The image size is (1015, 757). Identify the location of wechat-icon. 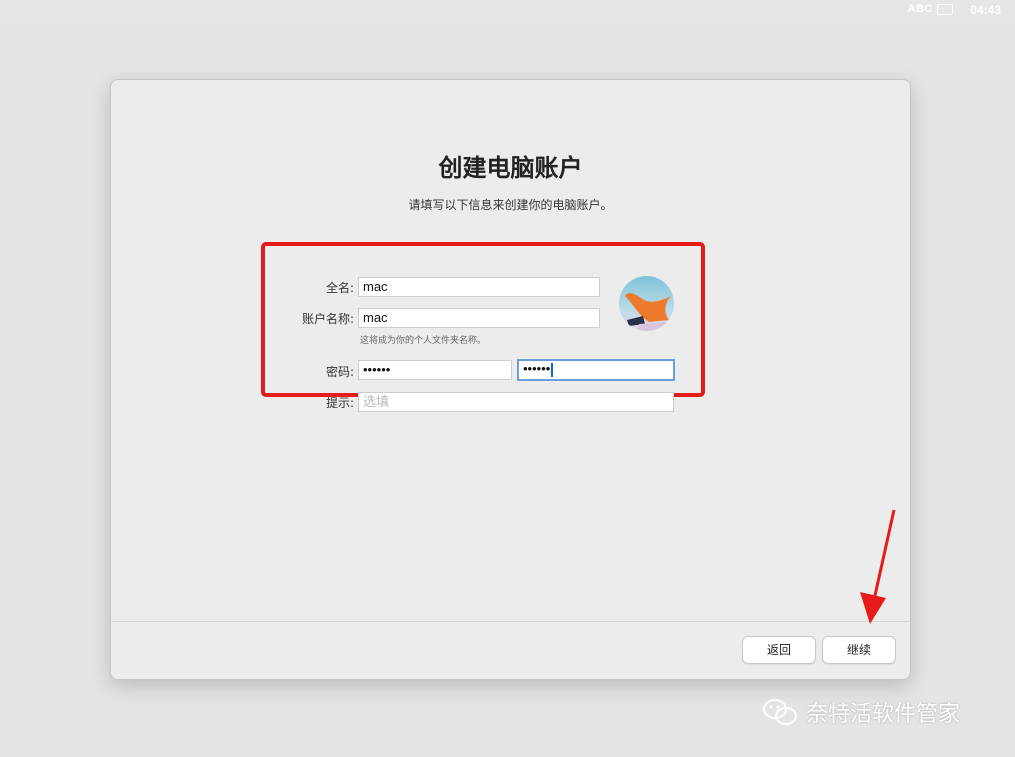
(780, 712).